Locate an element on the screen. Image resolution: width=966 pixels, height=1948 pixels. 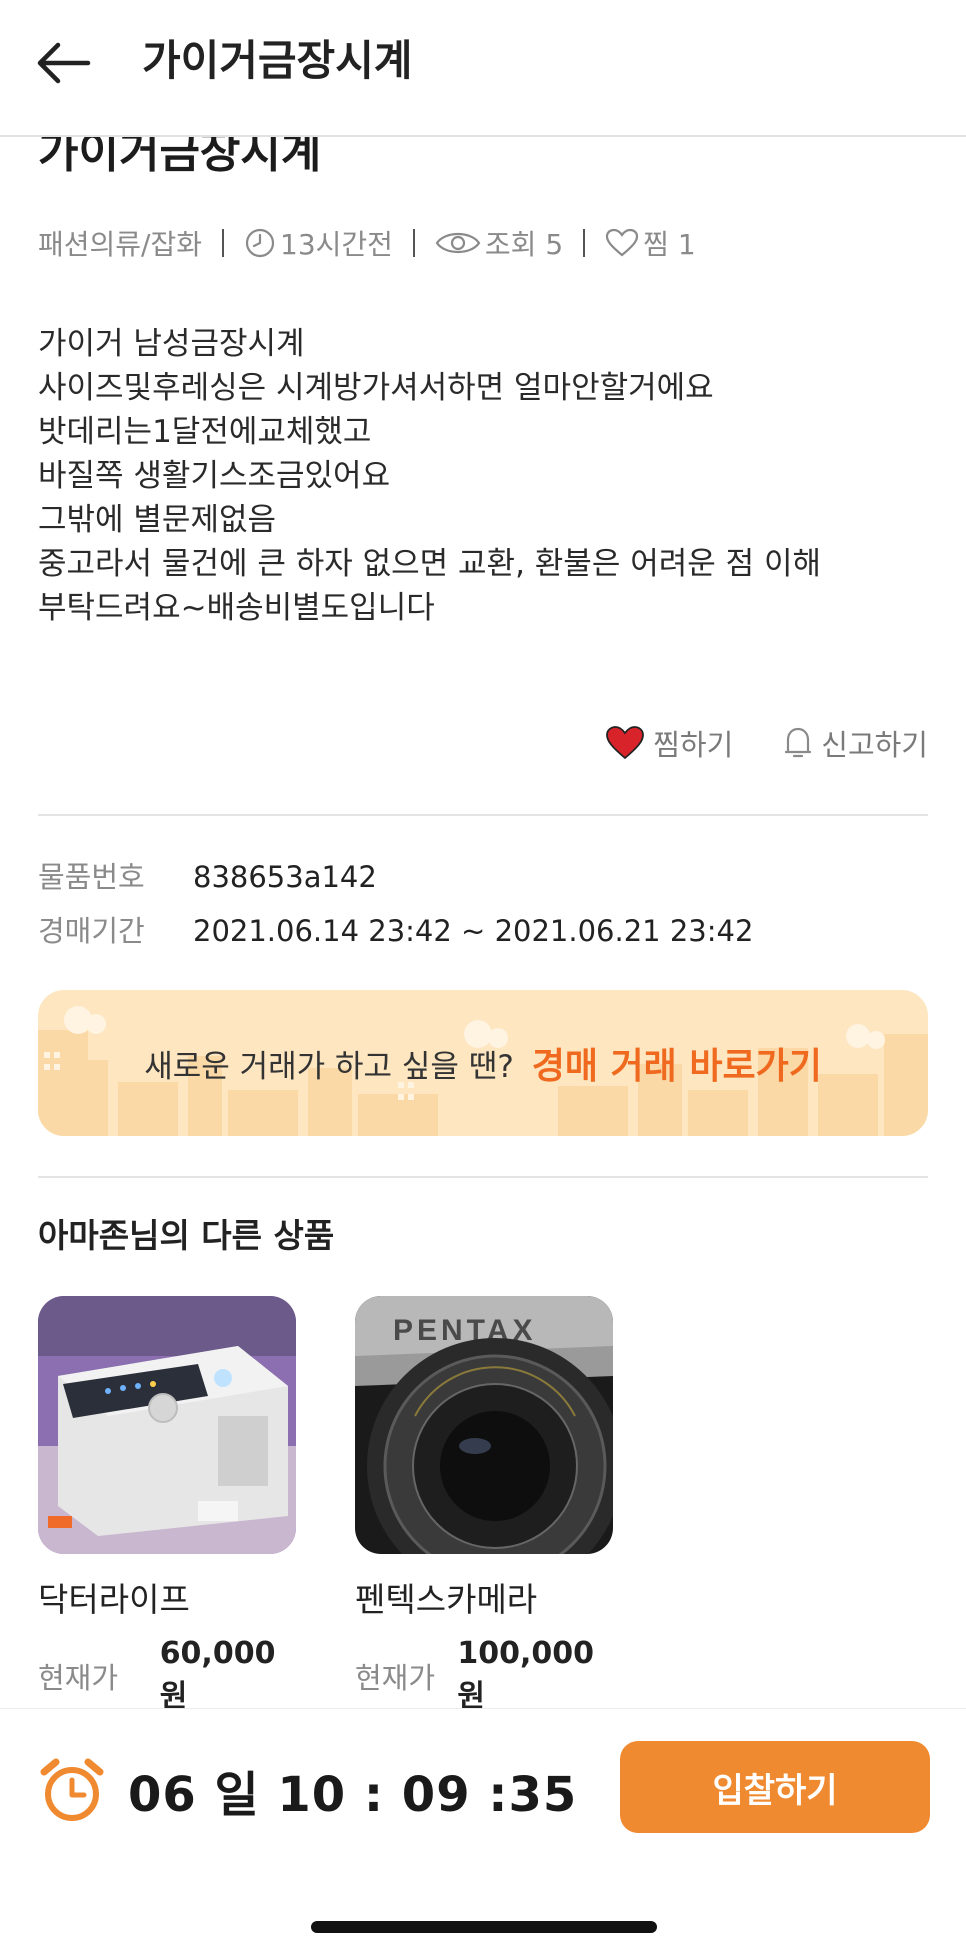
item-category: 패션의류/잡화 is located at coordinates (120, 244).